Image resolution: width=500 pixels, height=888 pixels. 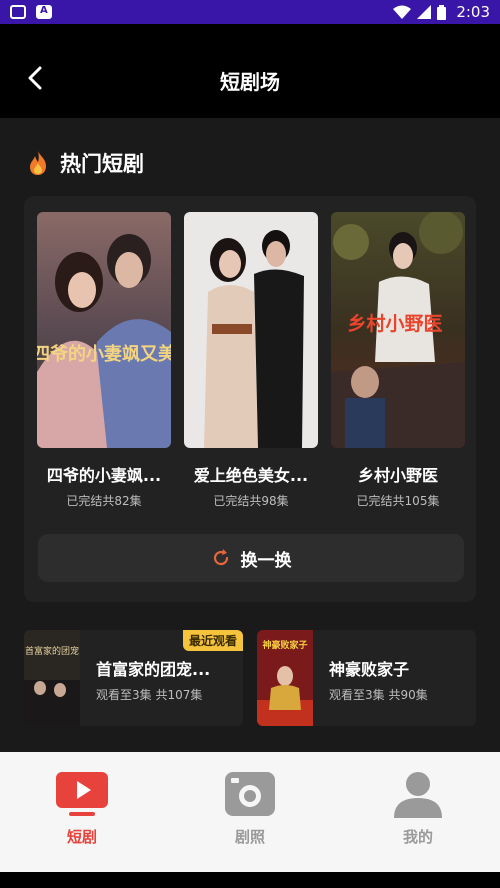 I want to click on navigation-bar, so click(x=250, y=880).